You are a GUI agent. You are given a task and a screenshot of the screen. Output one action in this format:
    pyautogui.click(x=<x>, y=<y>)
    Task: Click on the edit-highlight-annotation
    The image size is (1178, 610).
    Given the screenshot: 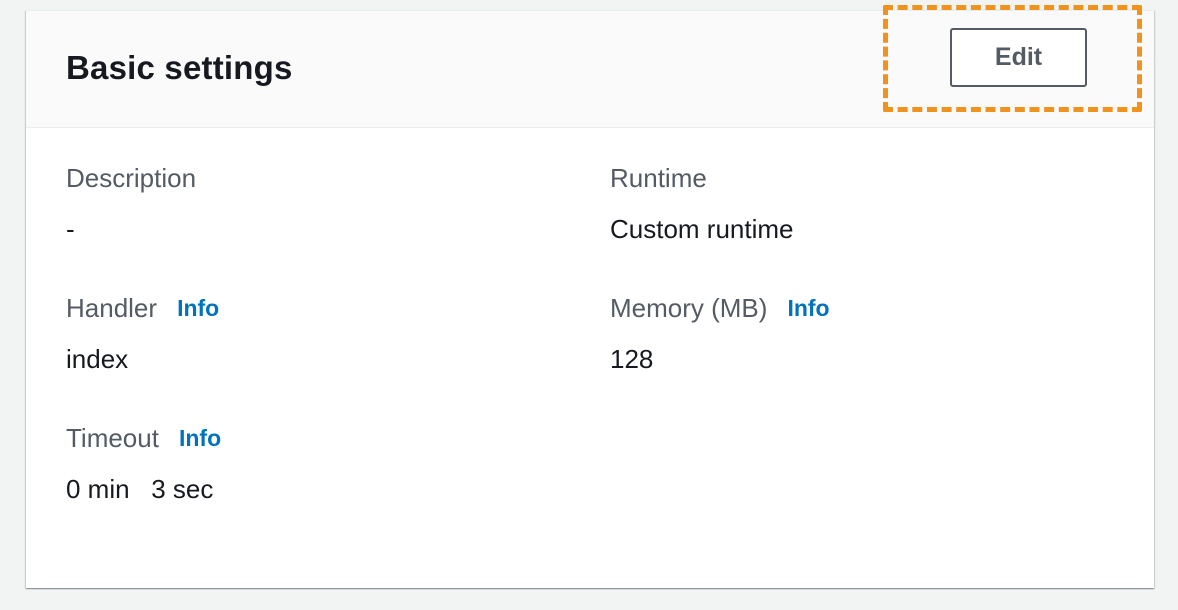 What is the action you would take?
    pyautogui.click(x=1012, y=58)
    